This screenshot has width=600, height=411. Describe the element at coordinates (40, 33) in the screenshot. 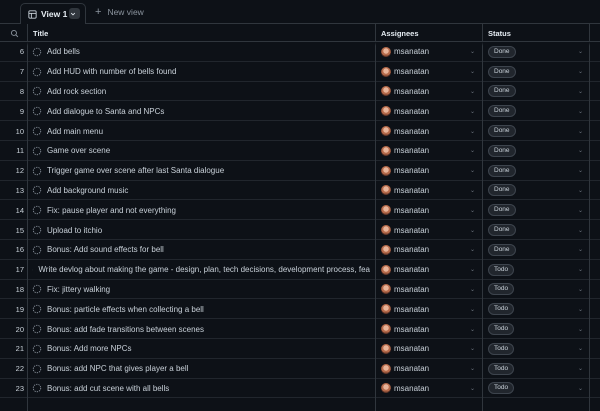

I see `column-header-title: Title` at that location.